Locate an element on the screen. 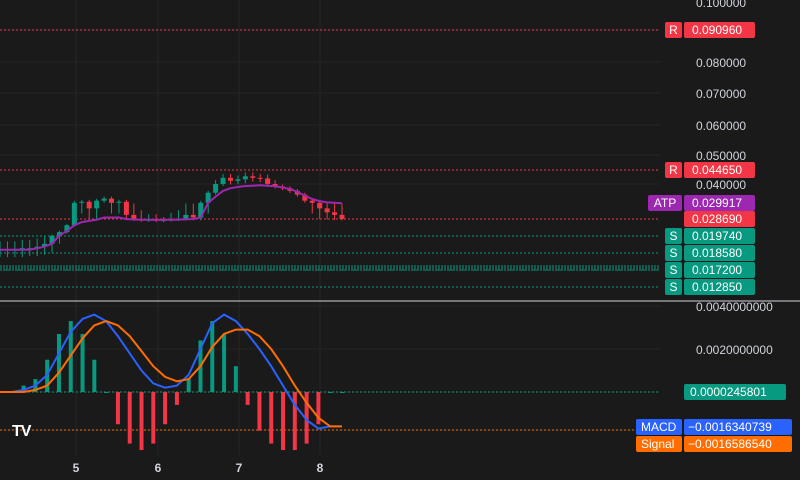  support-3-value: 0.012850 is located at coordinates (717, 287).